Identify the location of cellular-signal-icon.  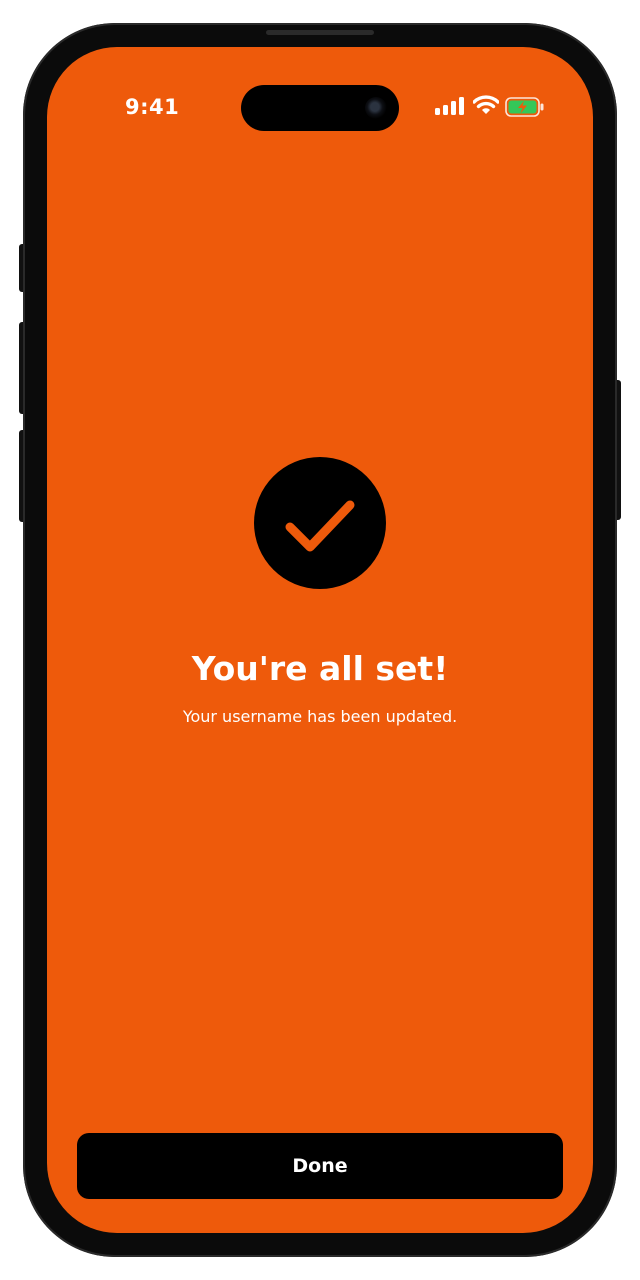
(449, 106).